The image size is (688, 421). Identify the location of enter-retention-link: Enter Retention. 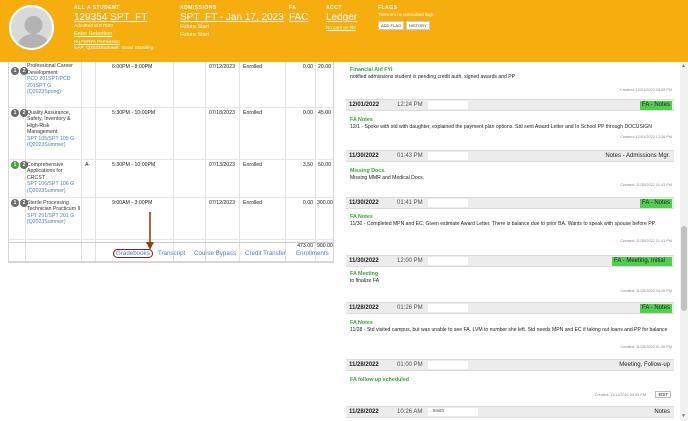
(113, 35).